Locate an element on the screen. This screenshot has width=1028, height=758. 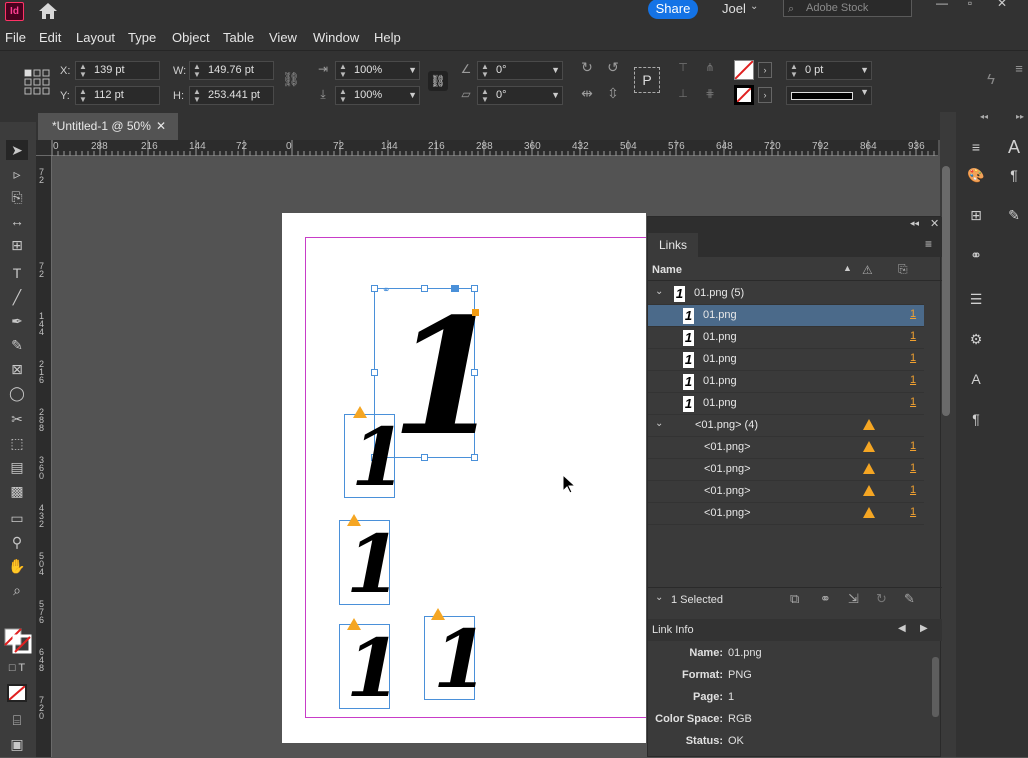
relink-icon: ⚭ is located at coordinates (825, 599).